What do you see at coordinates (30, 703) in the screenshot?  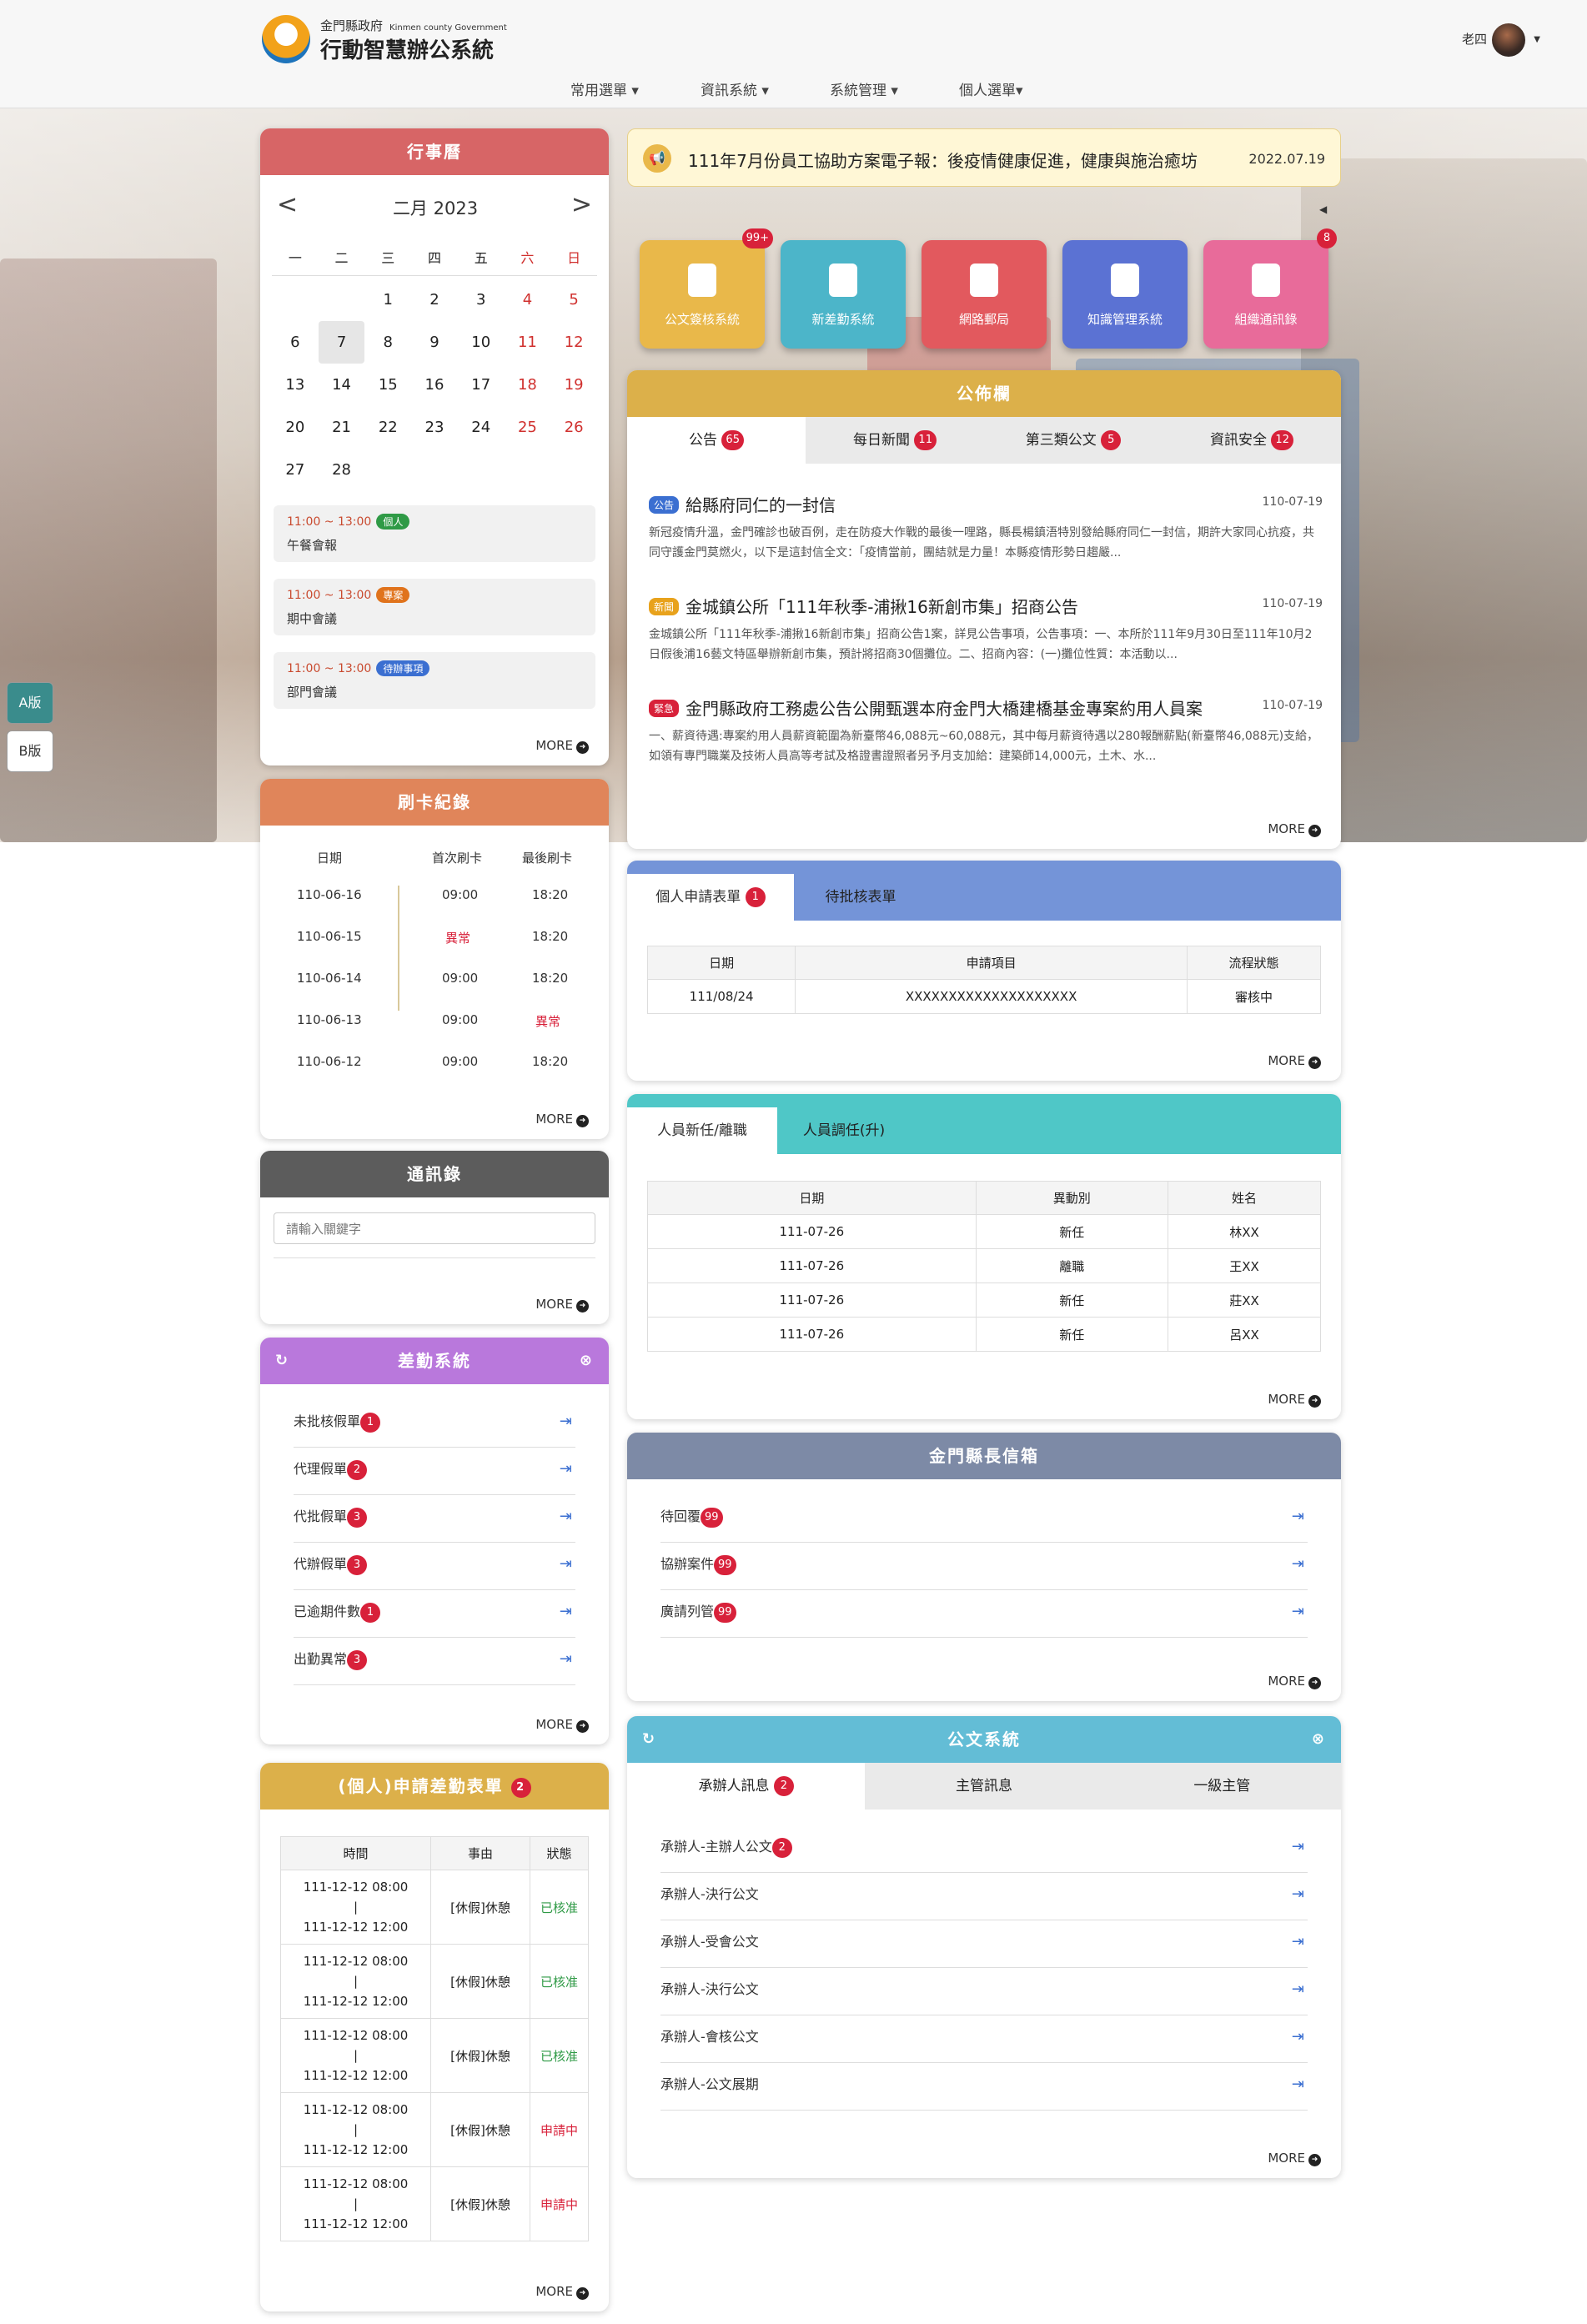 I see `version-a-button: A版` at bounding box center [30, 703].